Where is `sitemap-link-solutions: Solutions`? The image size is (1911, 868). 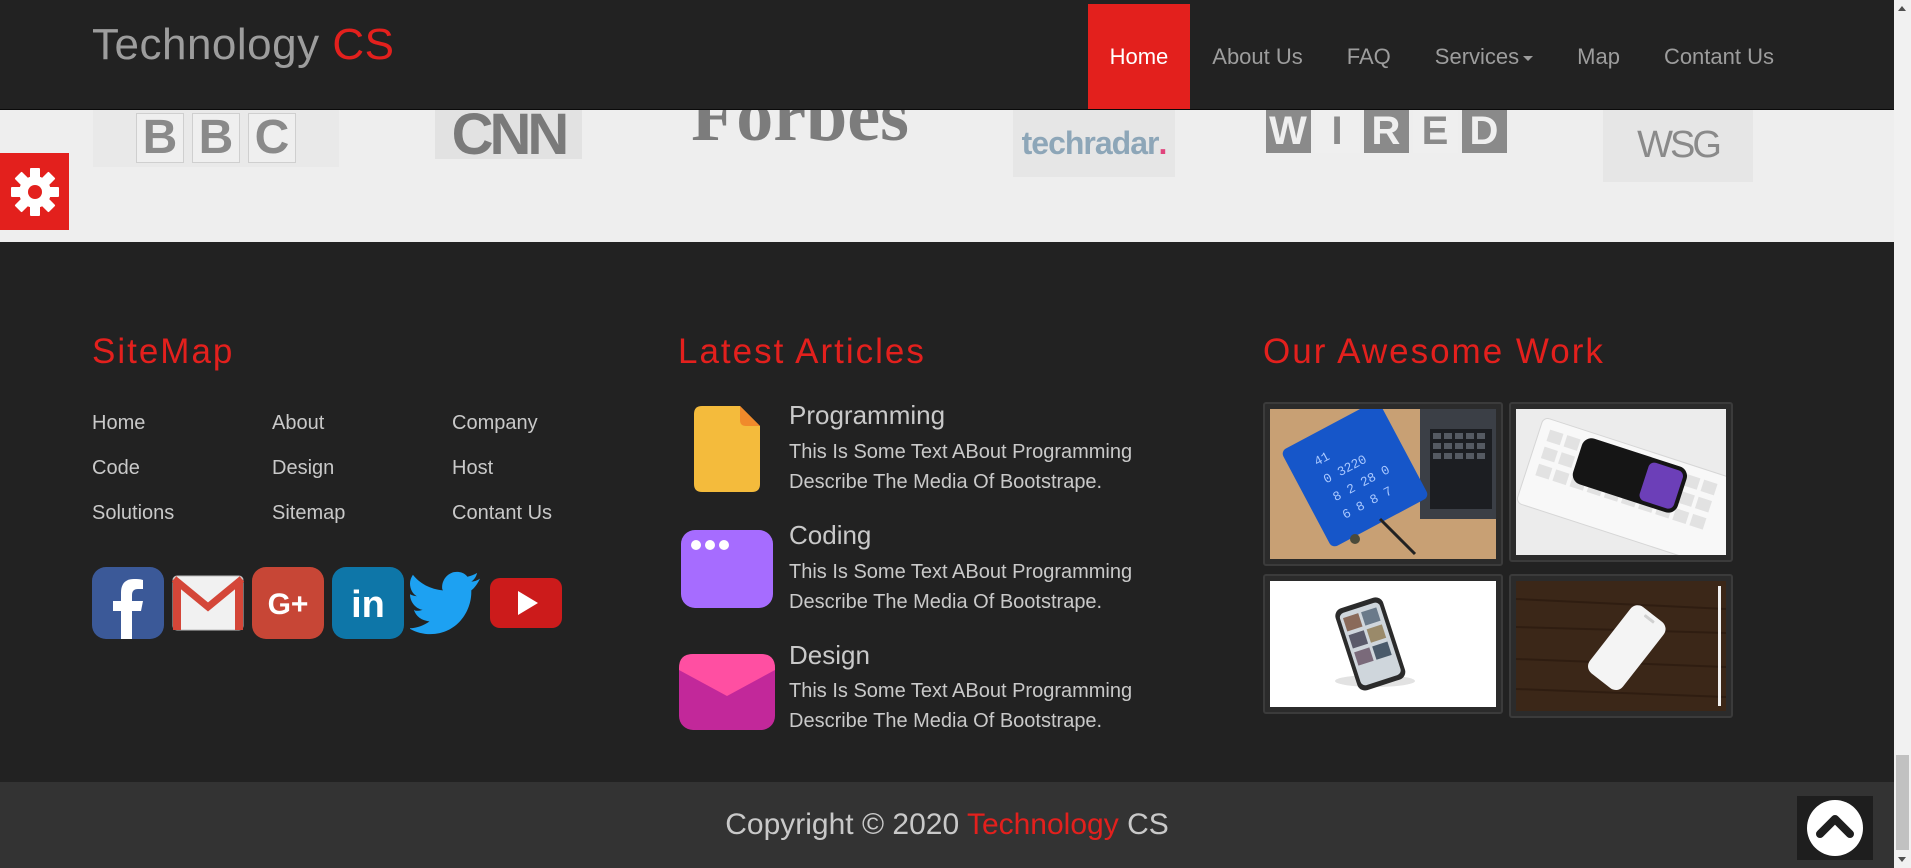 sitemap-link-solutions: Solutions is located at coordinates (133, 513).